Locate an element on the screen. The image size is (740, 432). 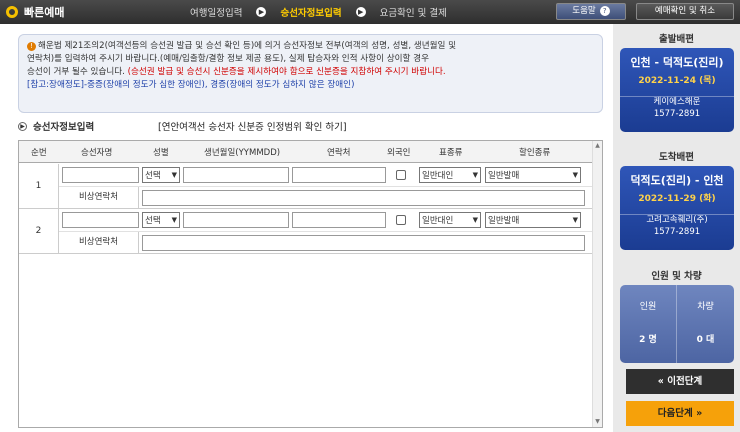
arrival-route: 덕적도(진리) - 인천 is located at coordinates (677, 180).